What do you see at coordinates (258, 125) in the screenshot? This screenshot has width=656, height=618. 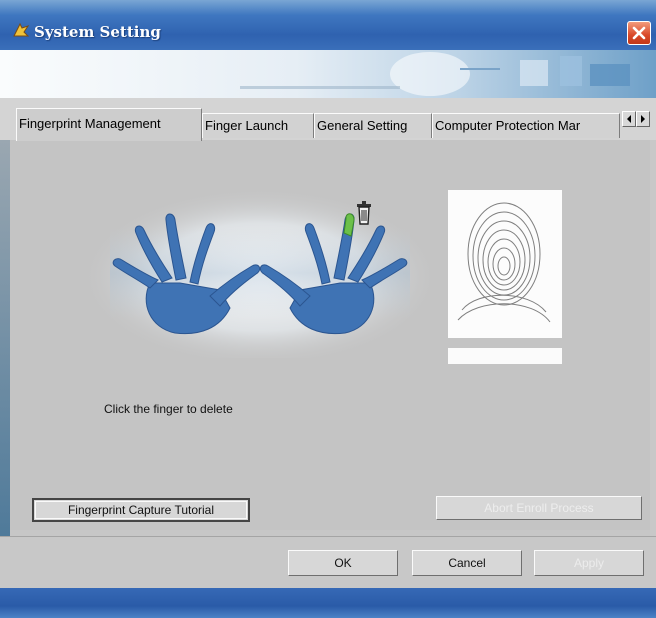 I see `tab-finger-launch: Finger Launch` at bounding box center [258, 125].